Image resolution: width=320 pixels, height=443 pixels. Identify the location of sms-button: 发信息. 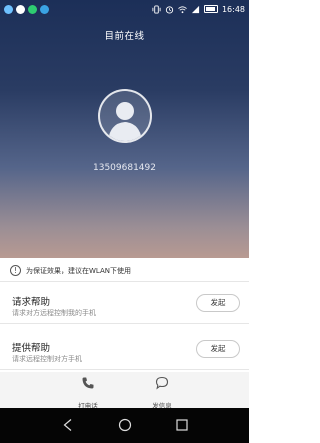
(162, 394).